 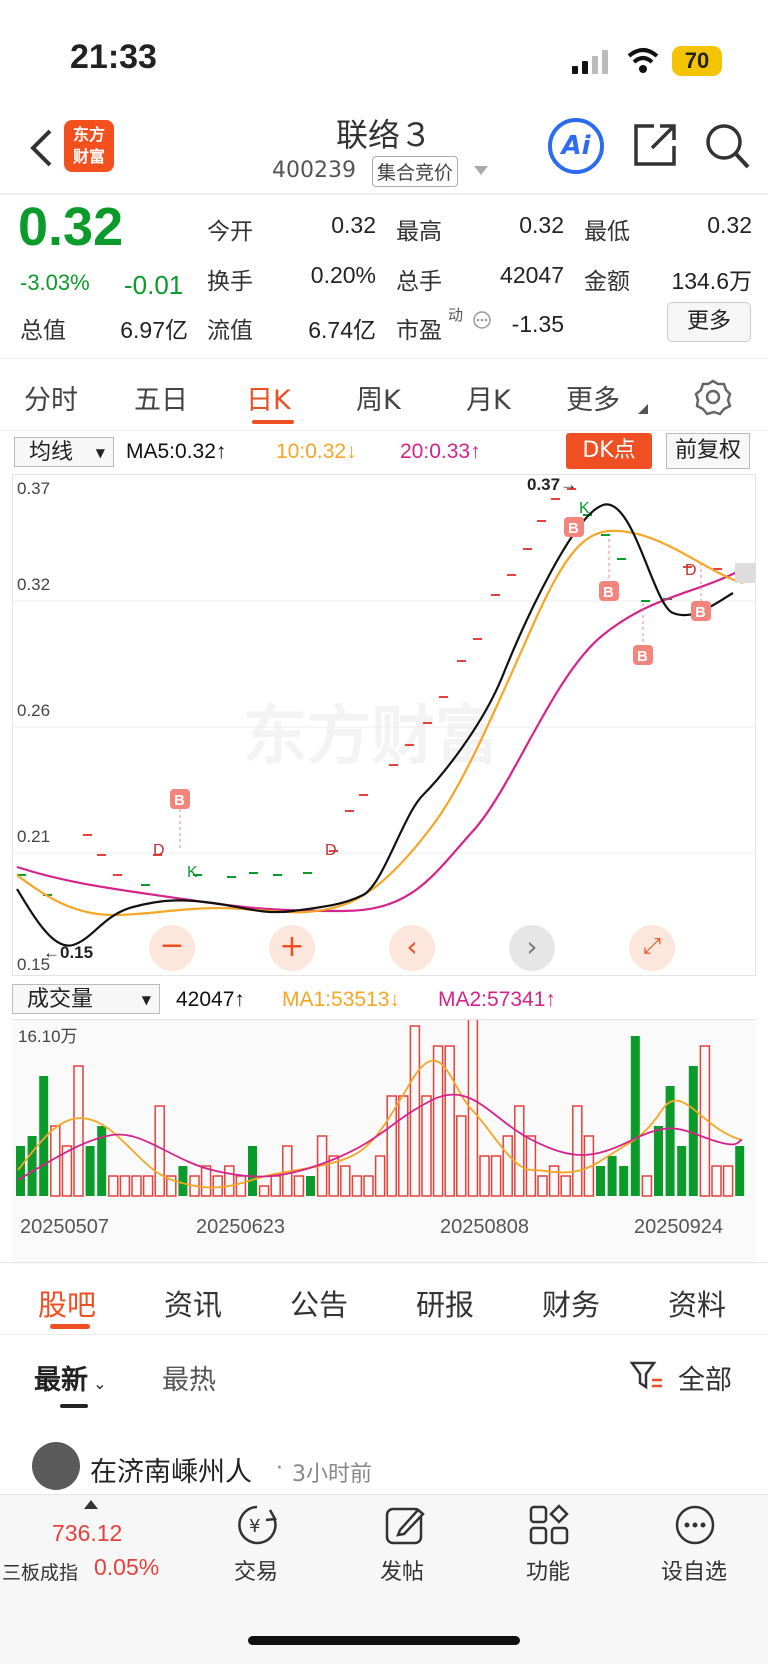 I want to click on vol-ma2-legend: MA2:57341↑, so click(x=497, y=999).